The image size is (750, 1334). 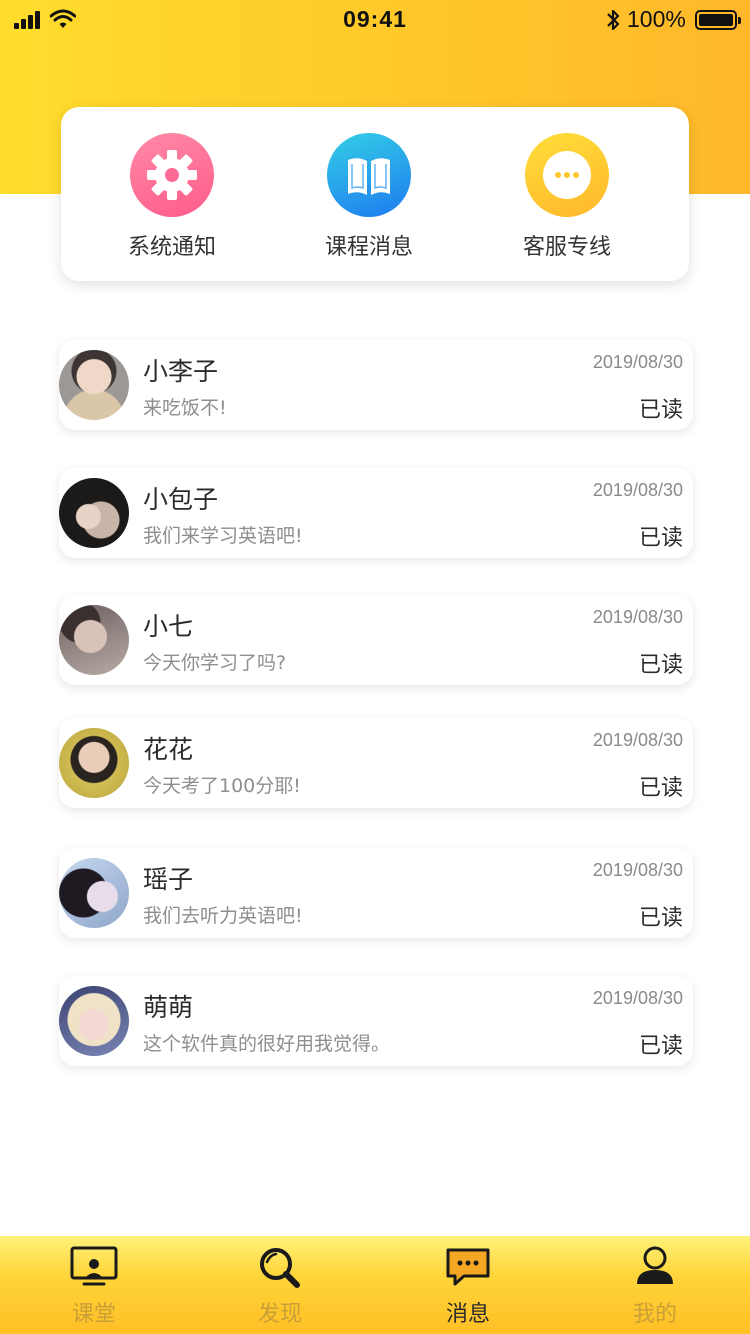 What do you see at coordinates (168, 749) in the screenshot?
I see `contact-name: 花花` at bounding box center [168, 749].